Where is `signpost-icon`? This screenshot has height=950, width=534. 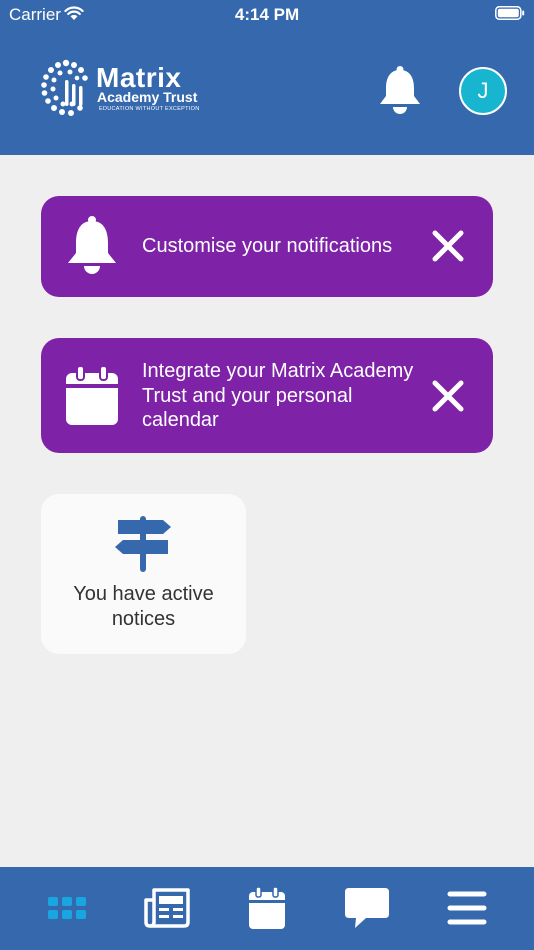 signpost-icon is located at coordinates (143, 544).